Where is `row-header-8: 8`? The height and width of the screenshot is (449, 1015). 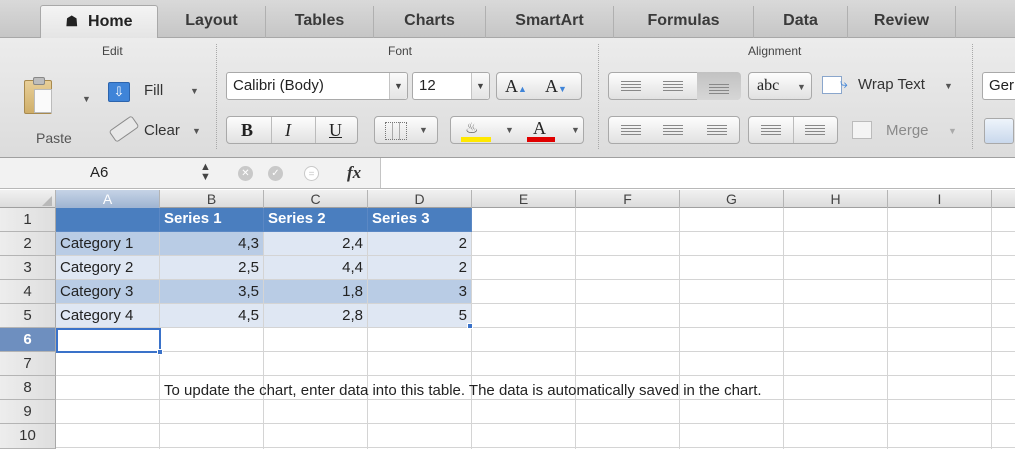
row-header-8: 8 is located at coordinates (28, 388).